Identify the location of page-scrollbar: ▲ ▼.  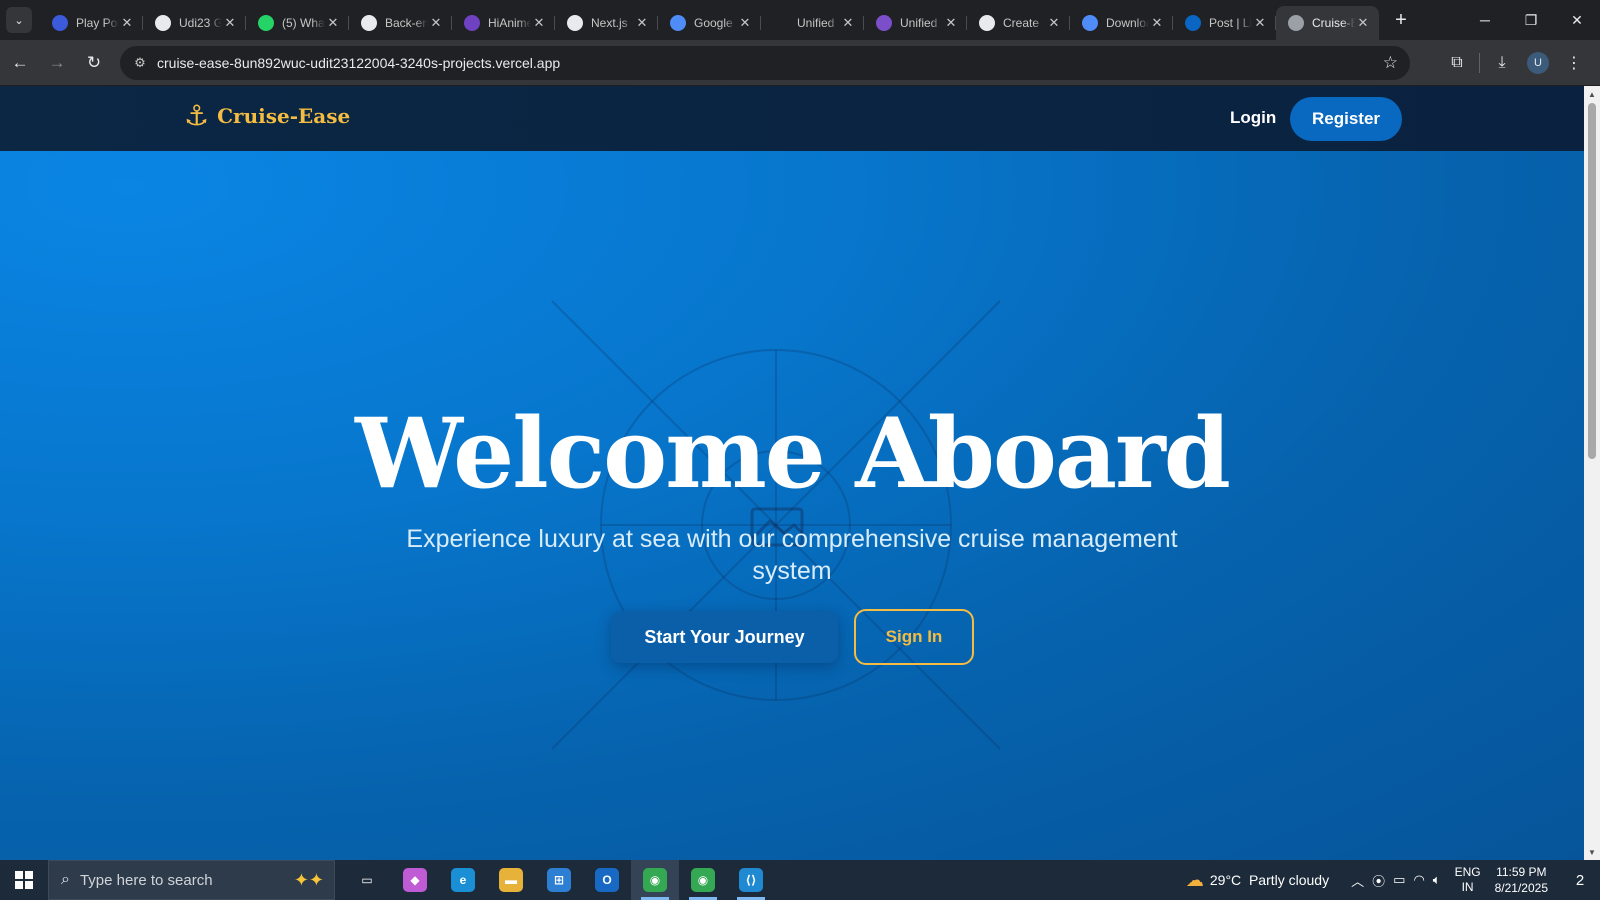
(1592, 473).